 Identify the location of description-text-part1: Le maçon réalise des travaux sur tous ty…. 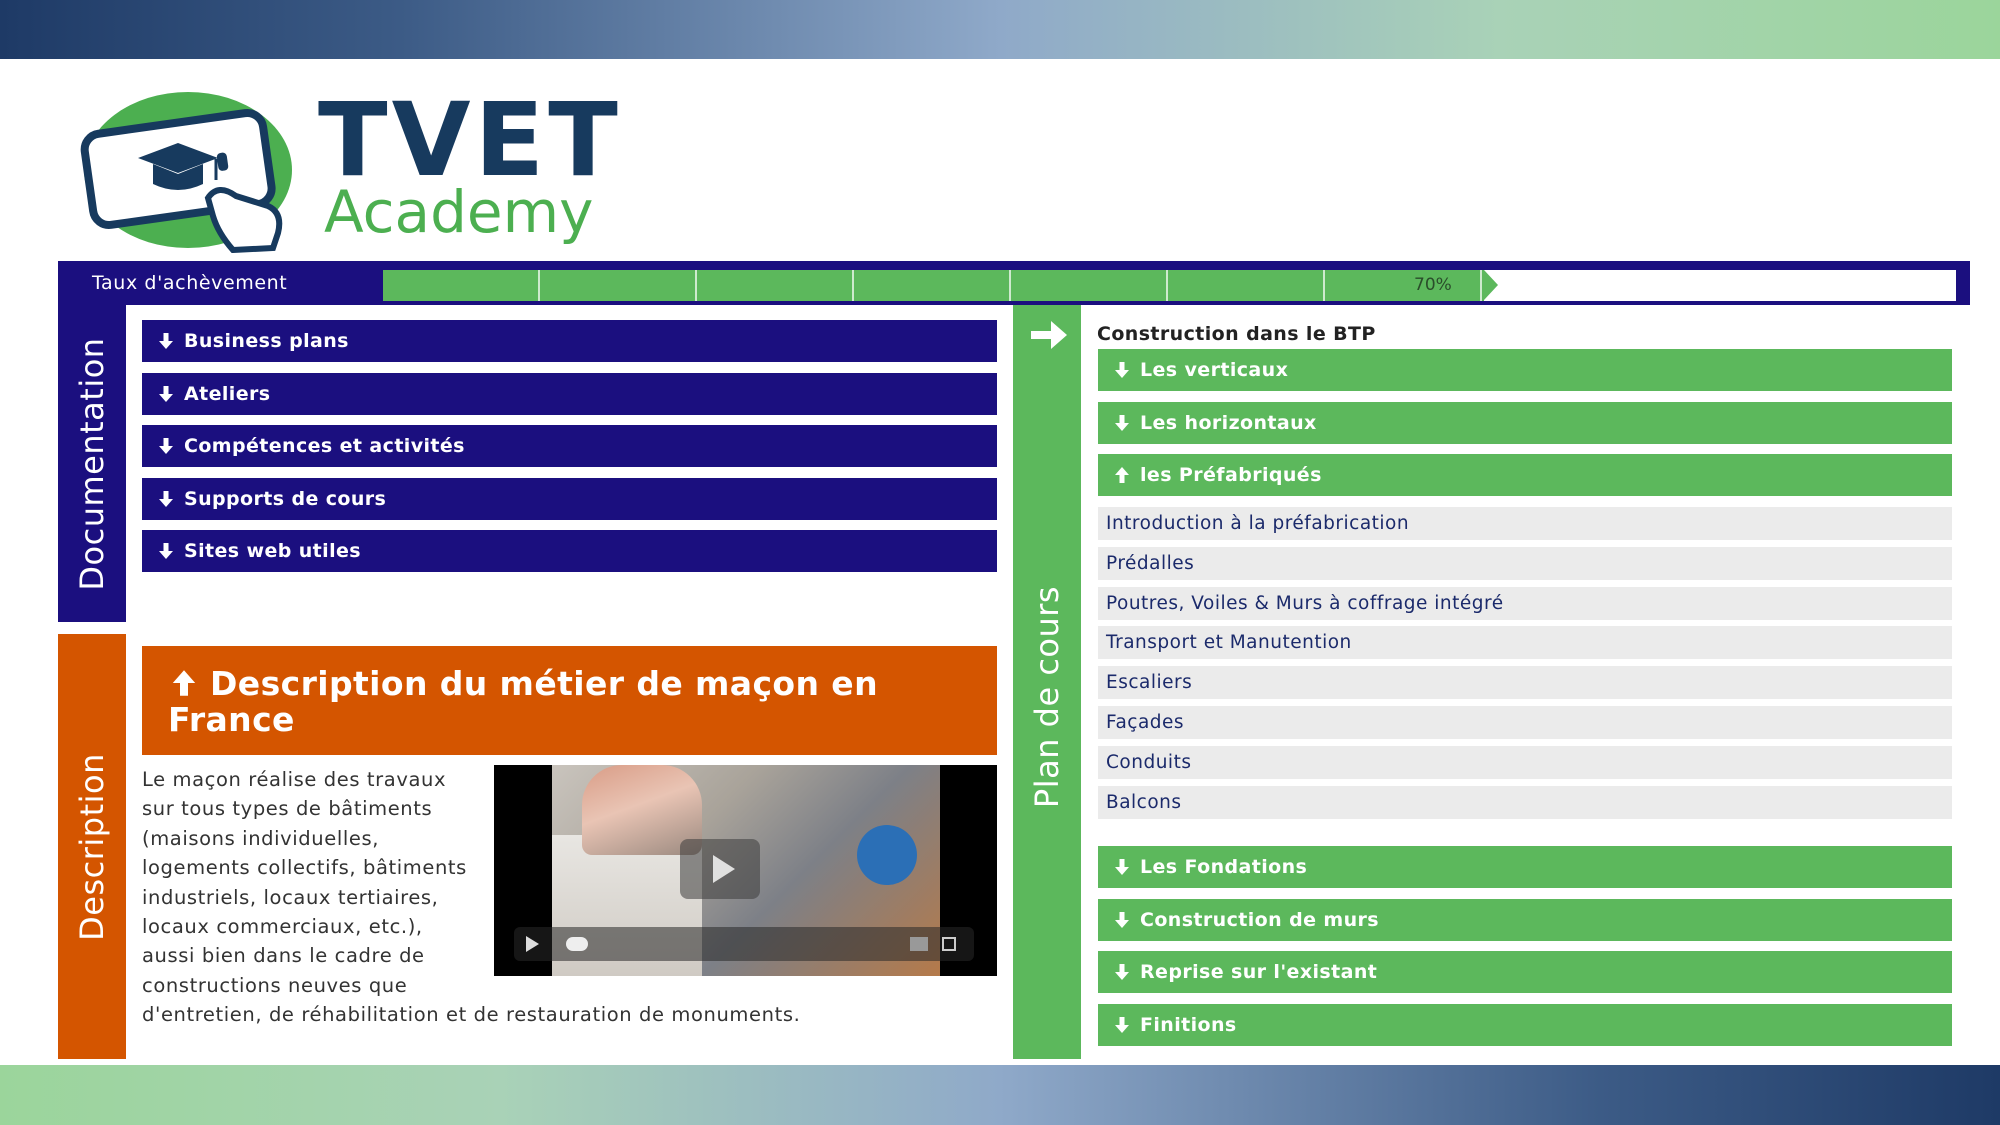
(304, 882).